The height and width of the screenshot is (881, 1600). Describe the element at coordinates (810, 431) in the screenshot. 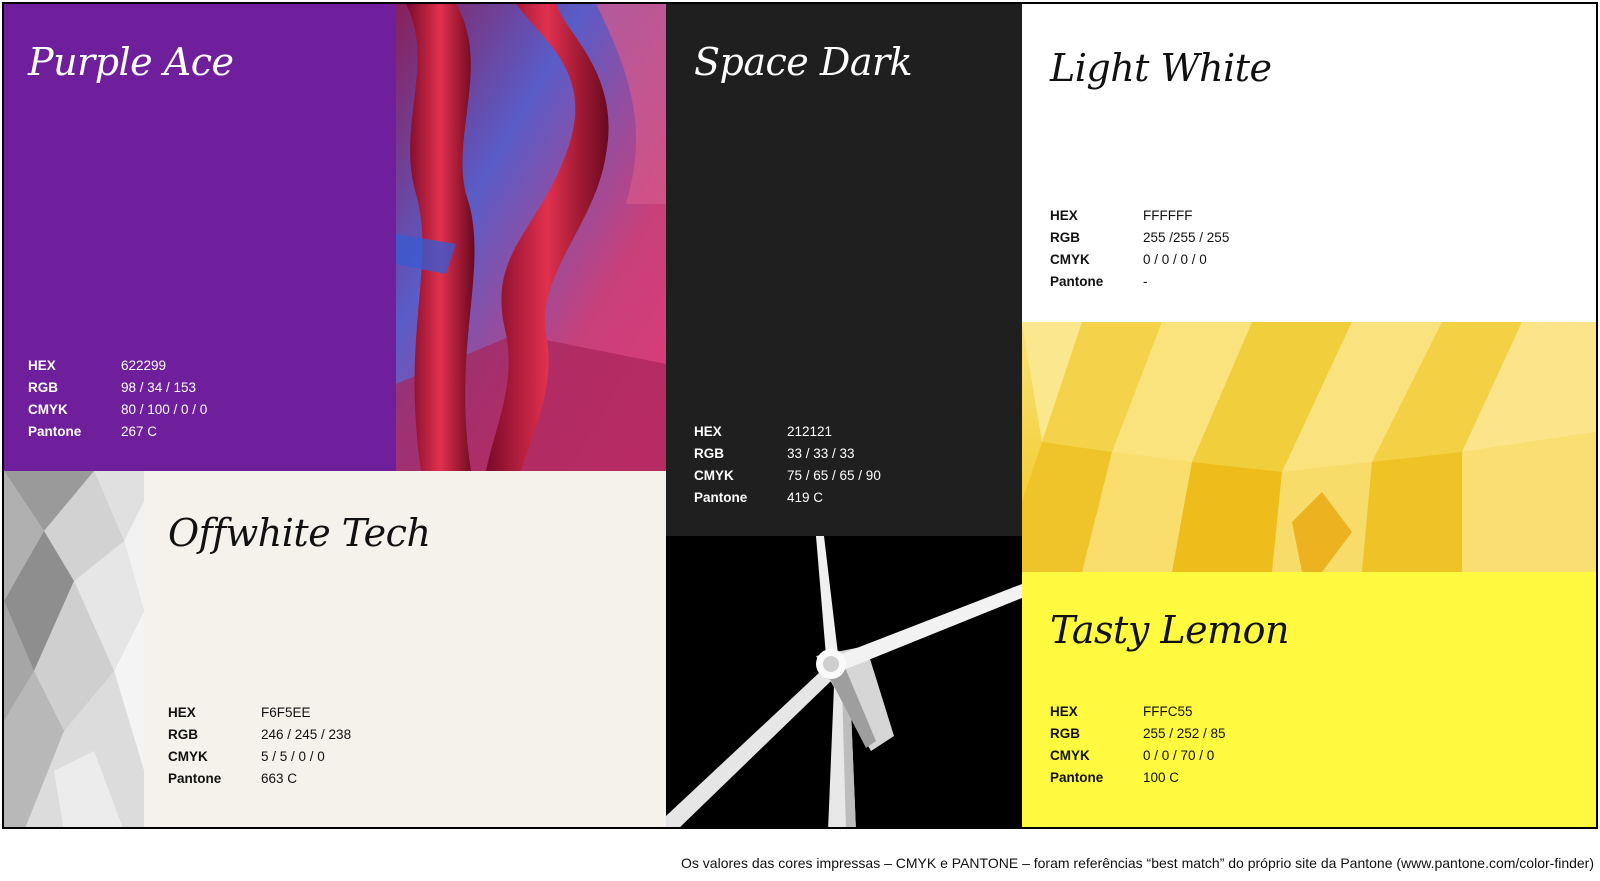

I see `spec-value-hex: 212121` at that location.